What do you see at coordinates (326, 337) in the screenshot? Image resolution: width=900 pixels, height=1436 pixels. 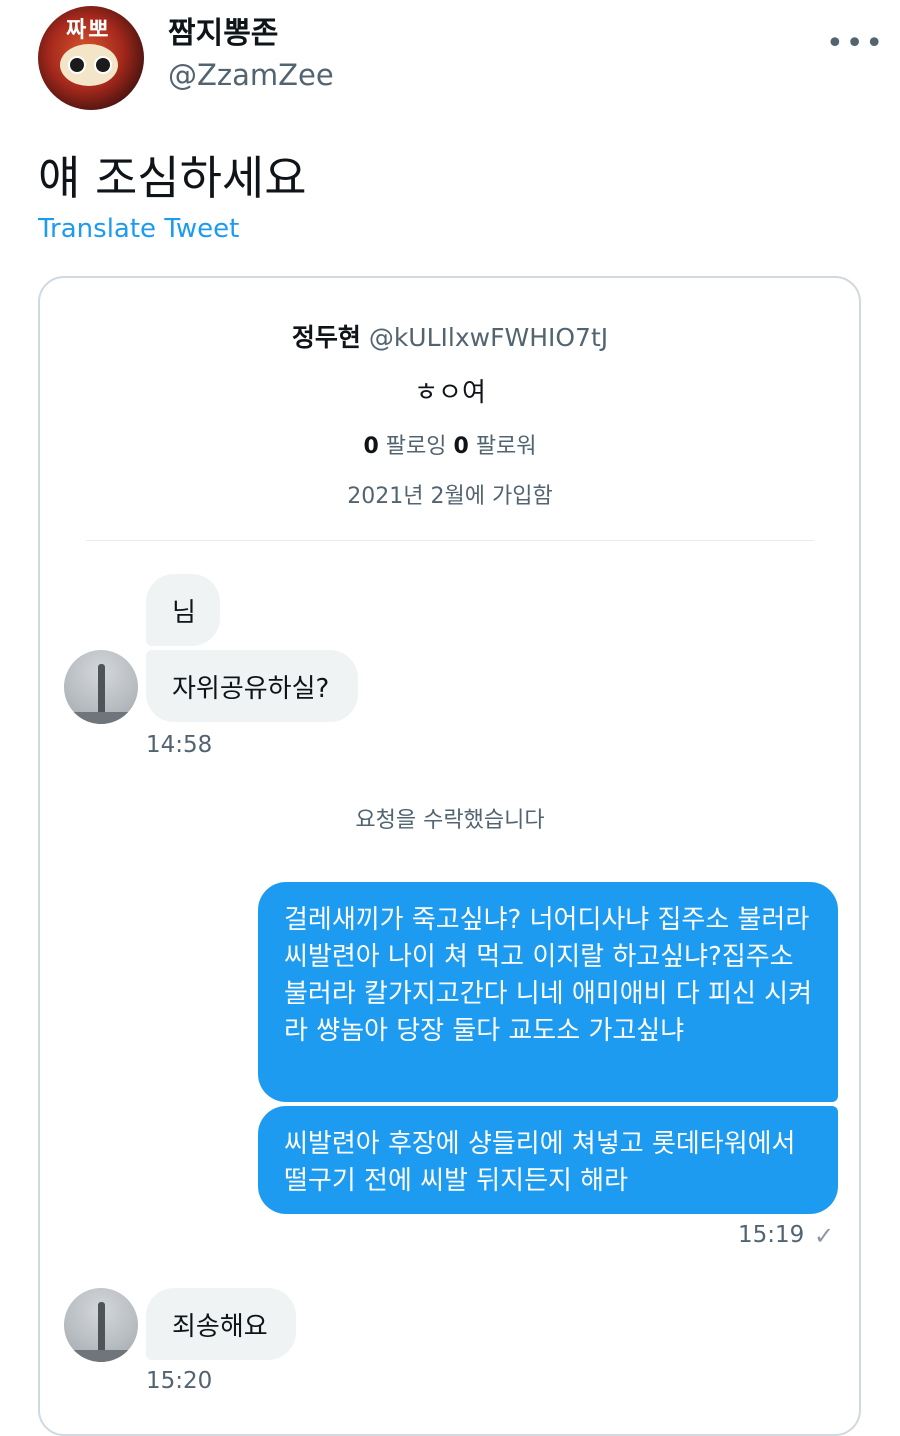 I see `dm-profile-name: 정두현` at bounding box center [326, 337].